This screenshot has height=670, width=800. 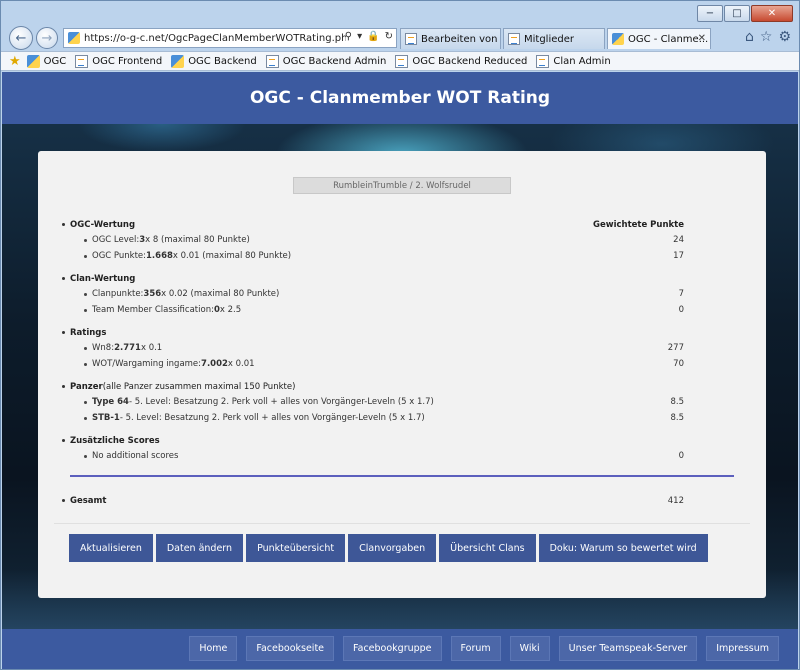 I want to click on arrow-left-icon: ←, so click(x=21, y=38).